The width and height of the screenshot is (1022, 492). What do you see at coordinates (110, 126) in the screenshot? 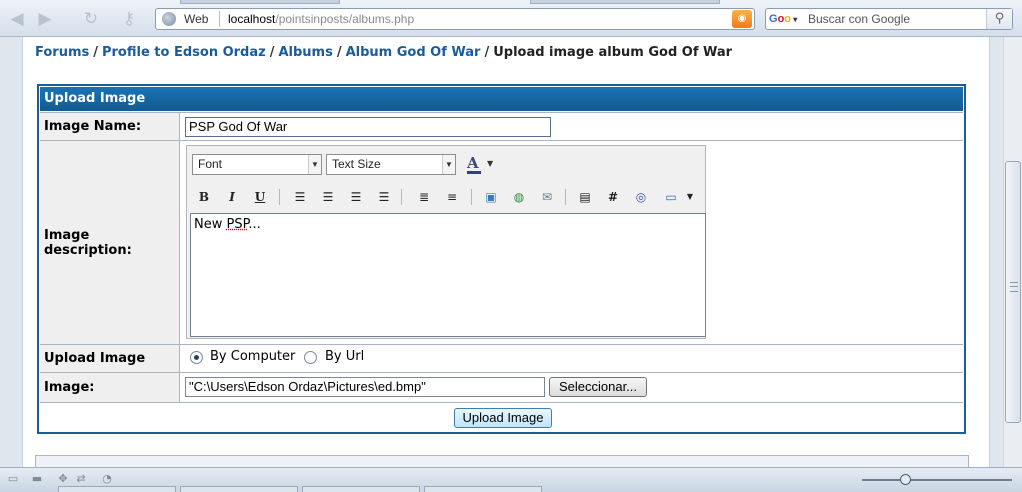
I see `image-name-label: Image Name:` at bounding box center [110, 126].